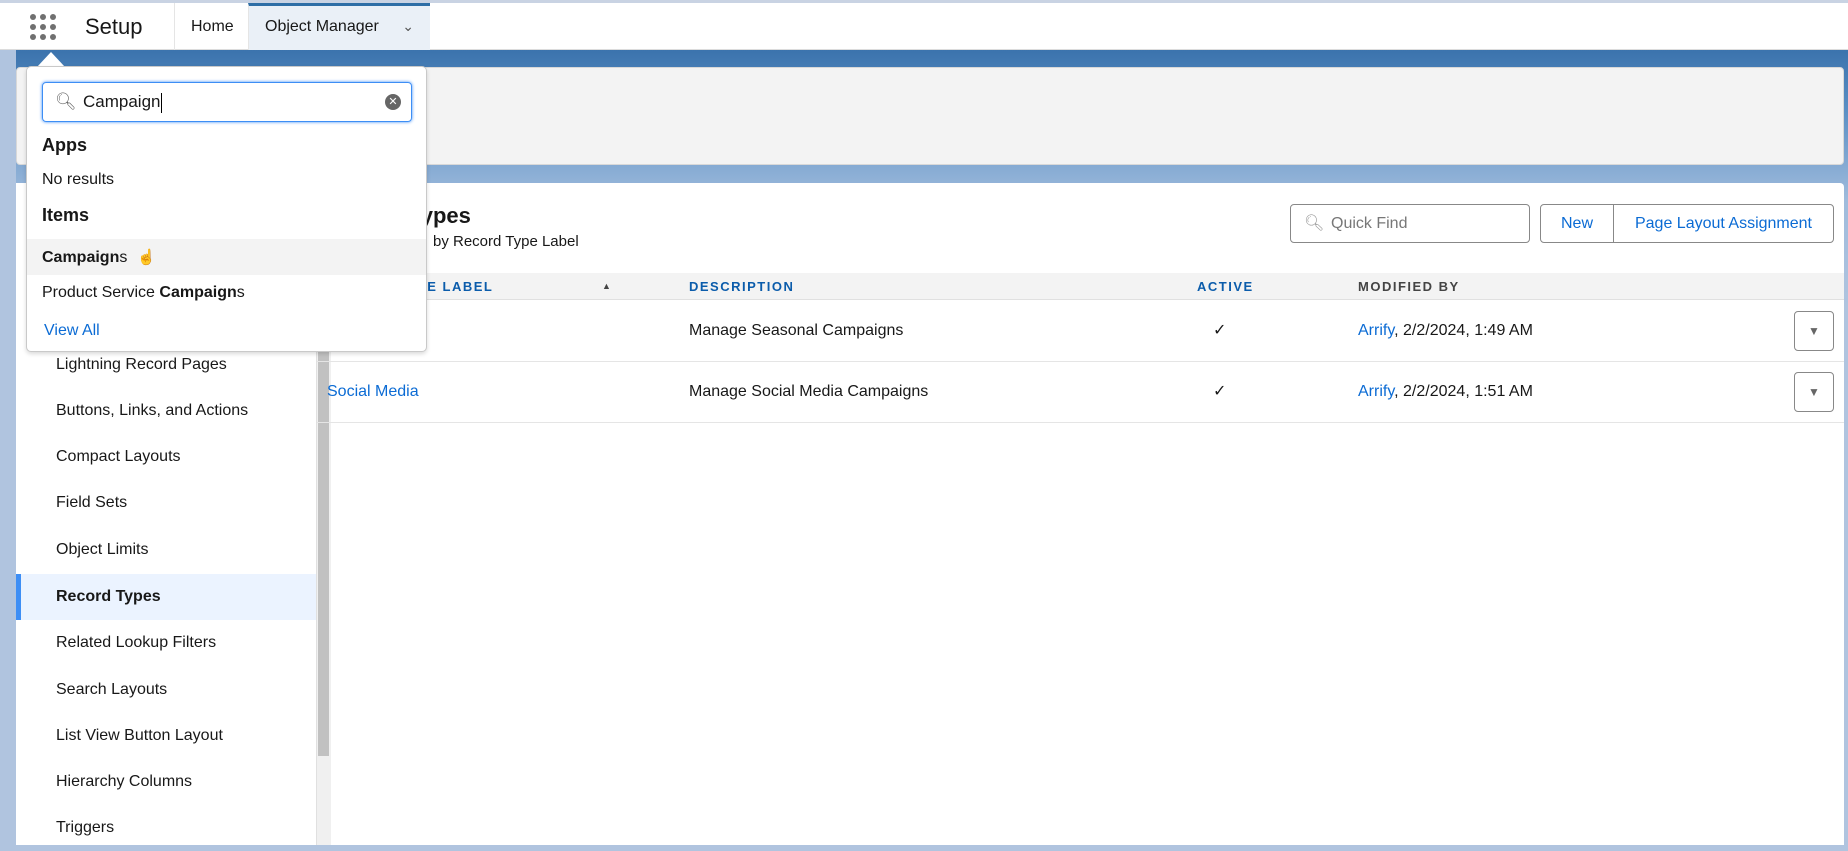 The height and width of the screenshot is (851, 1848). What do you see at coordinates (227, 102) in the screenshot?
I see `setup-search-input: 🔍︎ Campaign ✕` at bounding box center [227, 102].